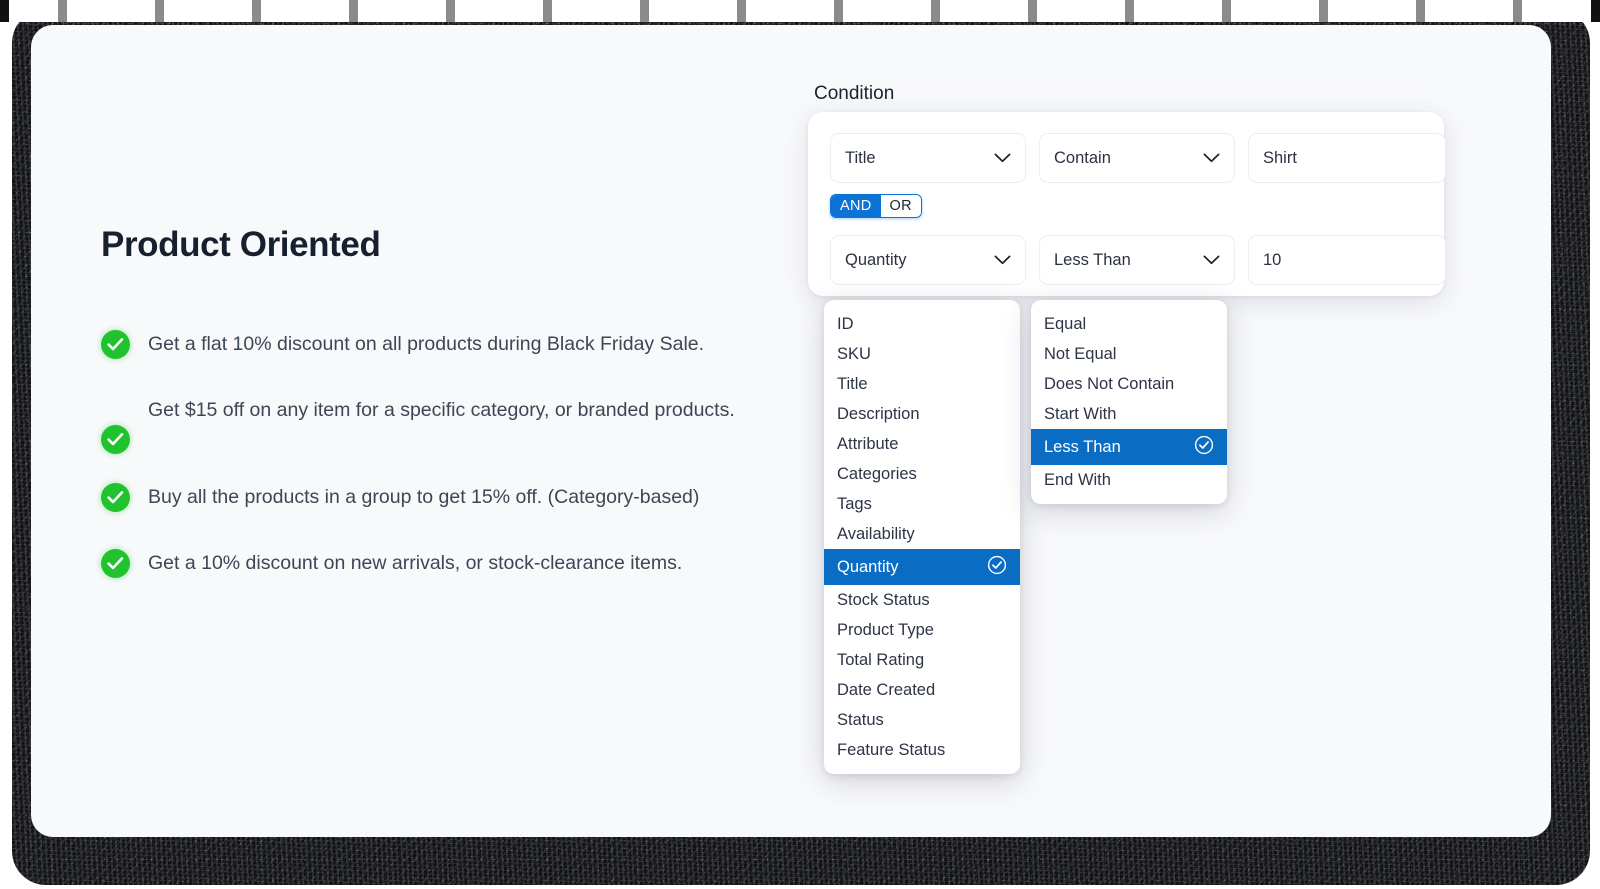 The height and width of the screenshot is (889, 1600). What do you see at coordinates (886, 689) in the screenshot?
I see `menu-item-label: Date Created` at bounding box center [886, 689].